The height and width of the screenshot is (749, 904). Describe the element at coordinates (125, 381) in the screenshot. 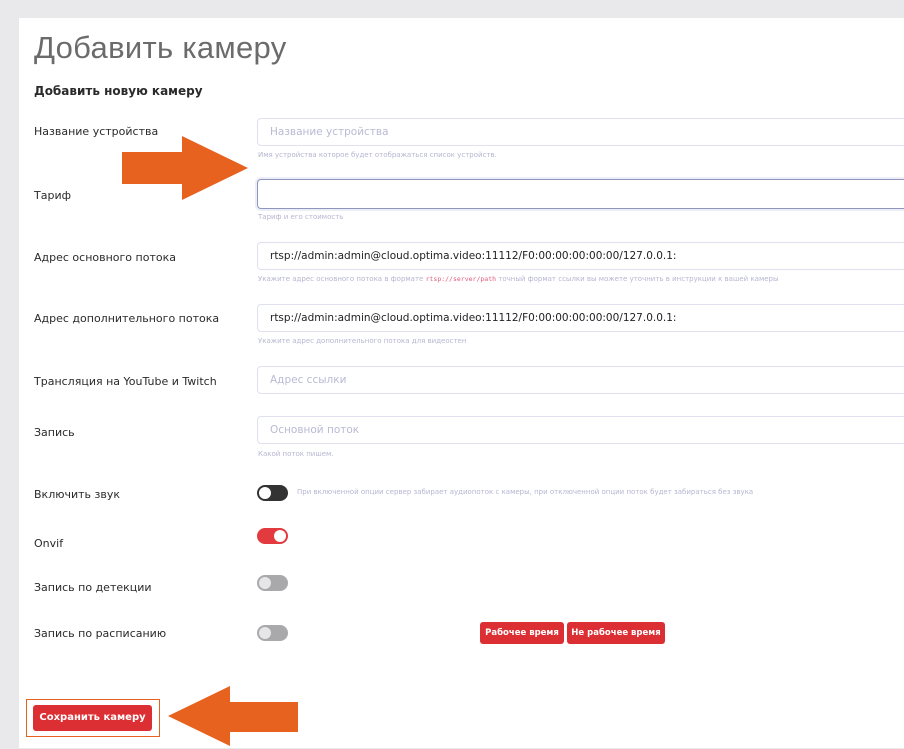

I see `broadcast-label: Трансляция на YouTube и Twitch` at that location.